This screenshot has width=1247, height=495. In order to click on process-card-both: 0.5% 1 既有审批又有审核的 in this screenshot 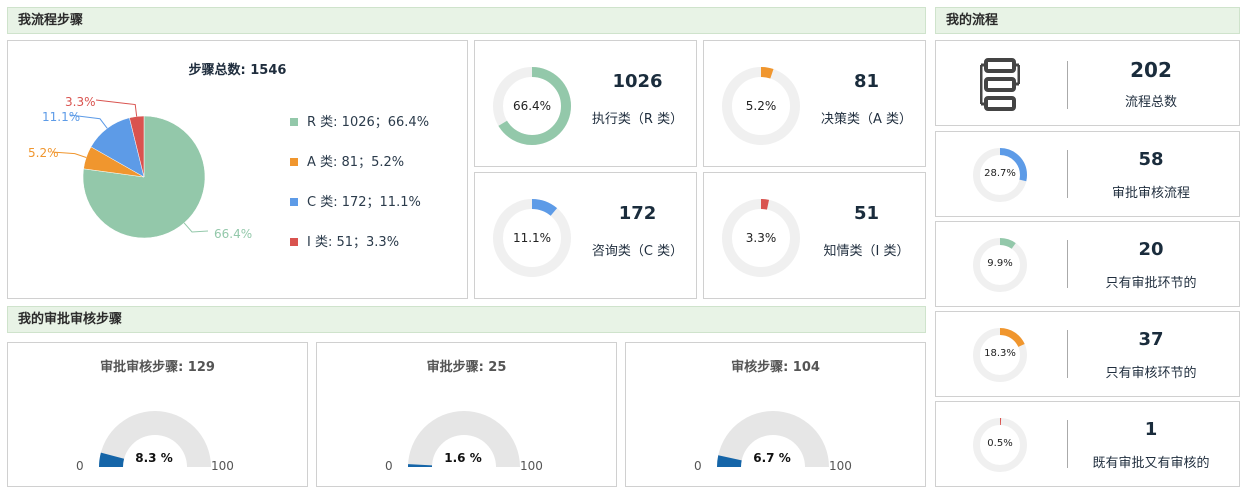, I will do `click(1087, 444)`.